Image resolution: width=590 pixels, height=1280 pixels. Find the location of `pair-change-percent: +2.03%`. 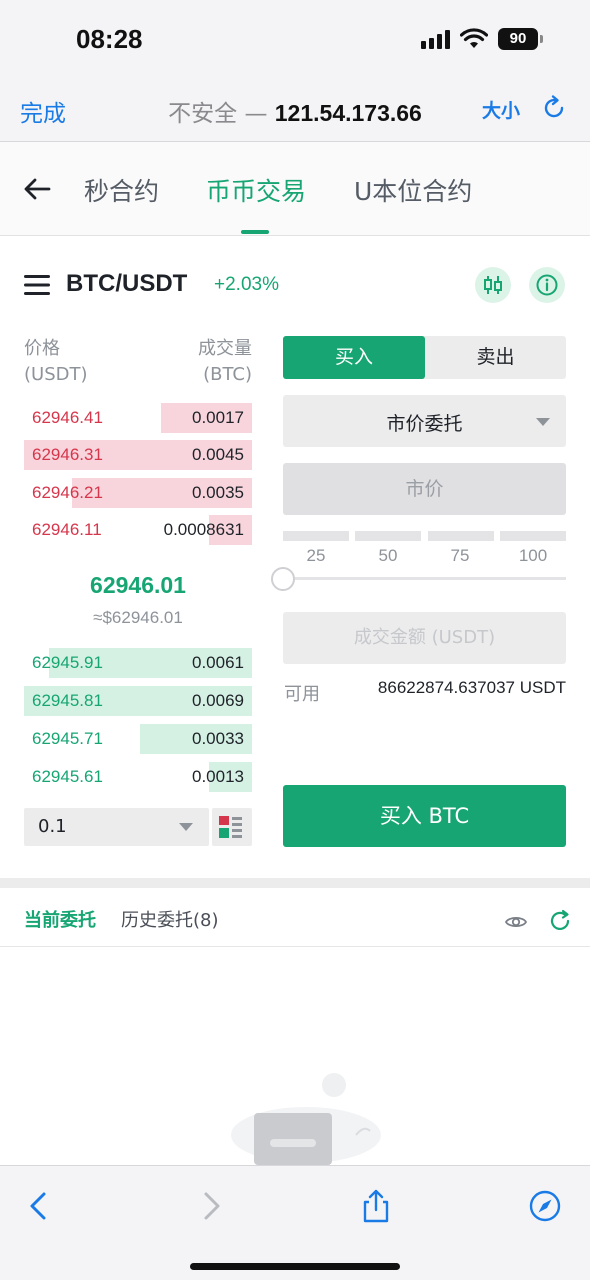

pair-change-percent: +2.03% is located at coordinates (246, 284).